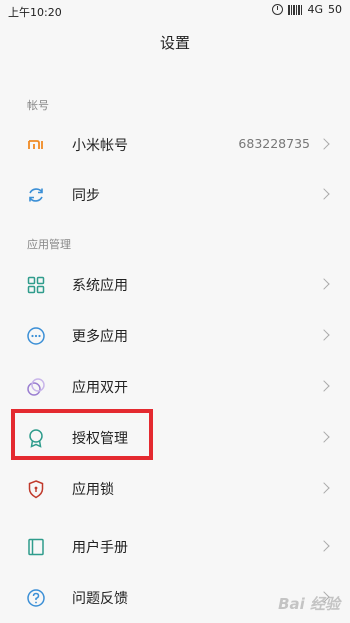 The image size is (350, 623). Describe the element at coordinates (38, 105) in the screenshot. I see `section-header-account: 帐号` at that location.